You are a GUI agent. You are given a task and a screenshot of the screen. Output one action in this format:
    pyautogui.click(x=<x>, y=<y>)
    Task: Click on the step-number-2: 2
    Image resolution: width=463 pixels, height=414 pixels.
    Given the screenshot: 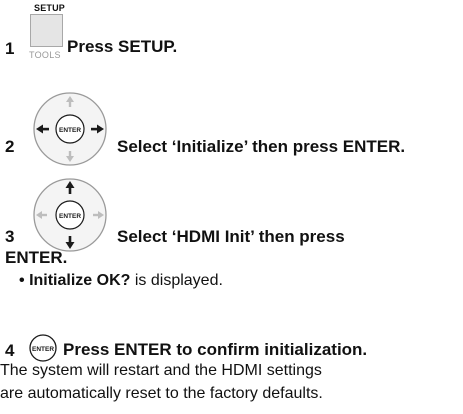 What is the action you would take?
    pyautogui.click(x=10, y=146)
    